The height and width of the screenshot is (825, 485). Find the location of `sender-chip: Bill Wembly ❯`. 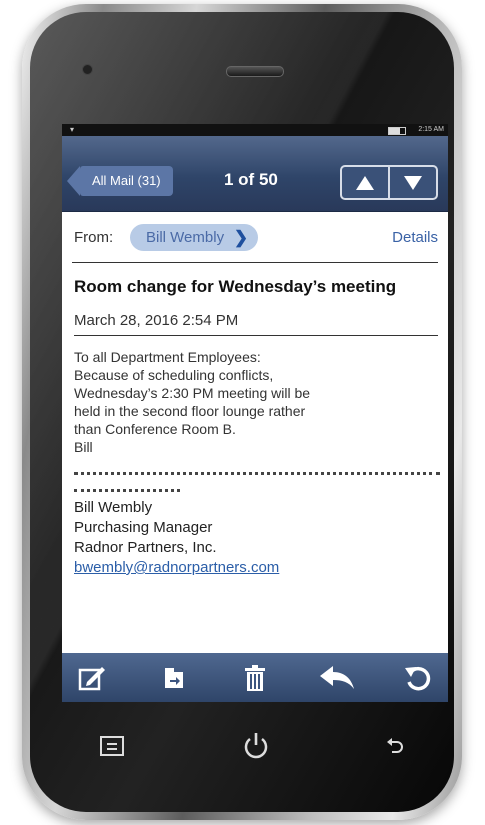

sender-chip: Bill Wembly ❯ is located at coordinates (194, 237).